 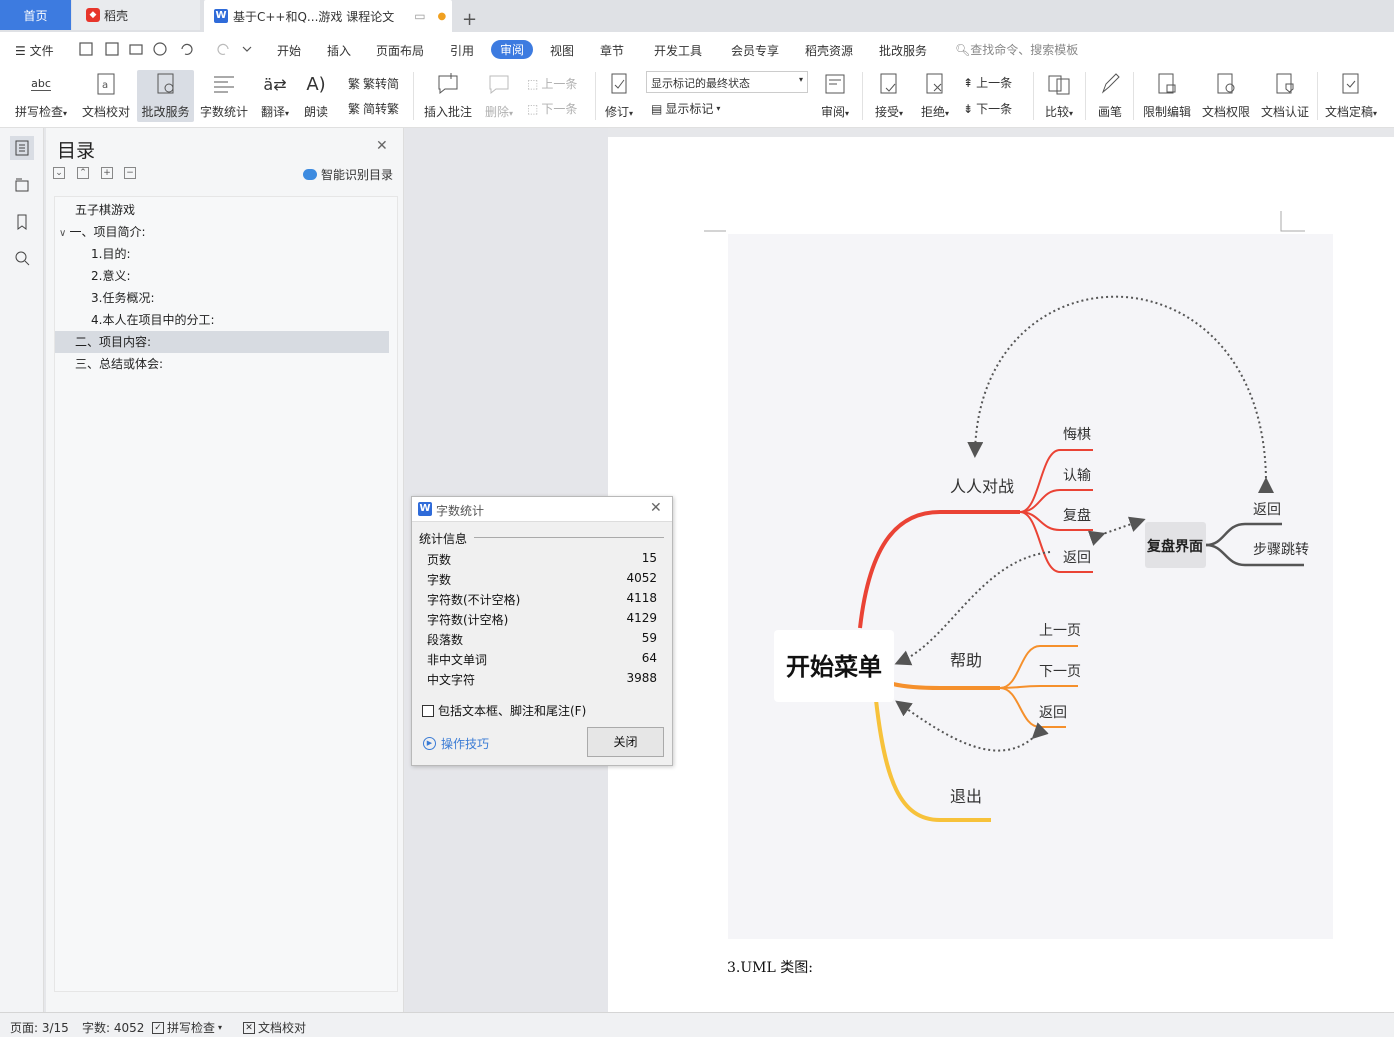 I want to click on restrict-edit-button: 限制编辑, so click(x=1167, y=95).